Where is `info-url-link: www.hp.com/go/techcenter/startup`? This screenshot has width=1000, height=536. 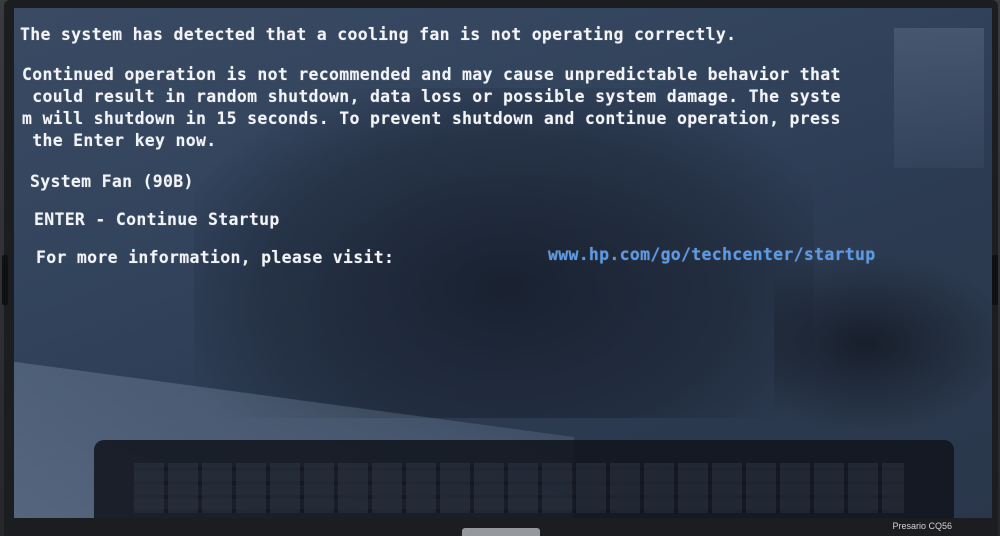
info-url-link: www.hp.com/go/techcenter/startup is located at coordinates (711, 254).